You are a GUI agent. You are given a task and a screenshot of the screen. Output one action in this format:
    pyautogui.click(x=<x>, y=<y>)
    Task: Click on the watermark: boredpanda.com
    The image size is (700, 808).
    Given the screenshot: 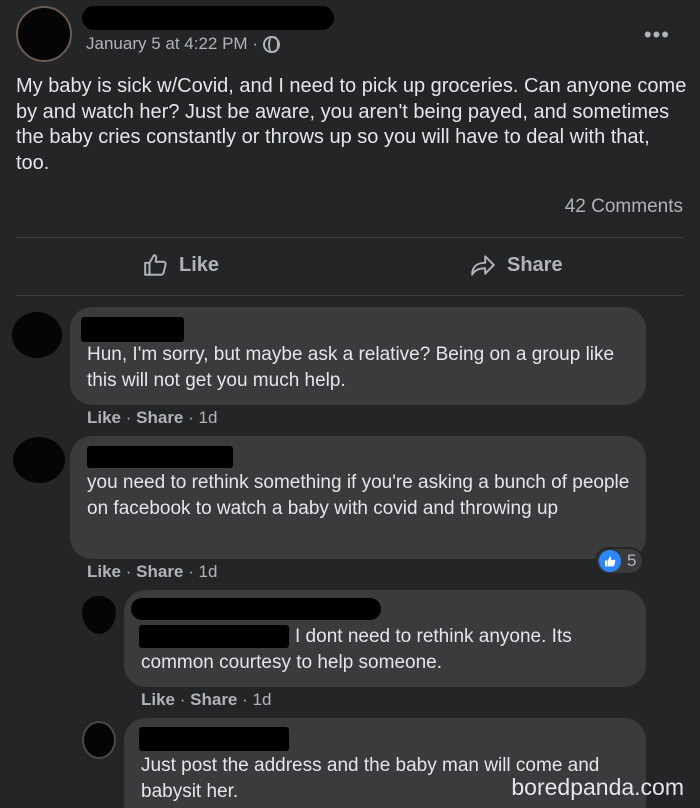 What is the action you would take?
    pyautogui.click(x=597, y=787)
    